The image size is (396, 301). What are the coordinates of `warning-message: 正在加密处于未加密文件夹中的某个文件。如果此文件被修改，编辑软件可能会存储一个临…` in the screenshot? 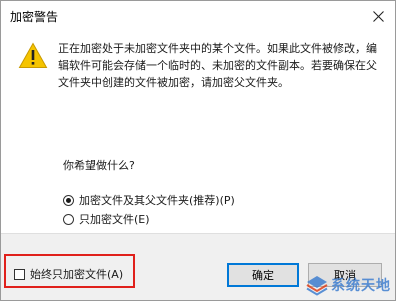 It's located at (217, 65).